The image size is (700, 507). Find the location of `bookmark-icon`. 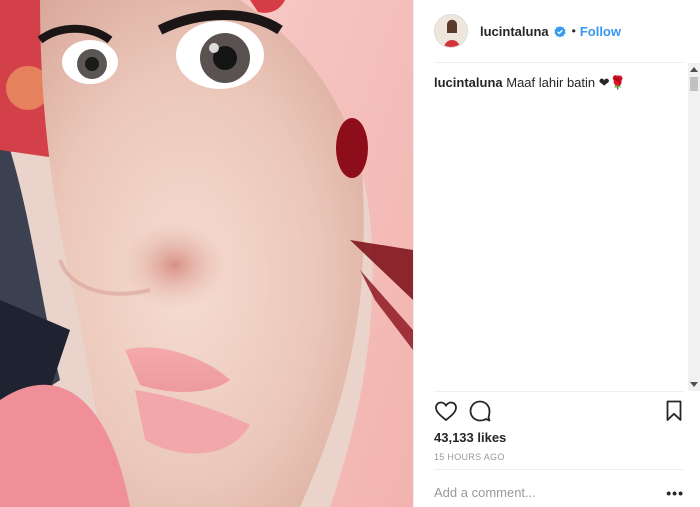

bookmark-icon is located at coordinates (674, 411).